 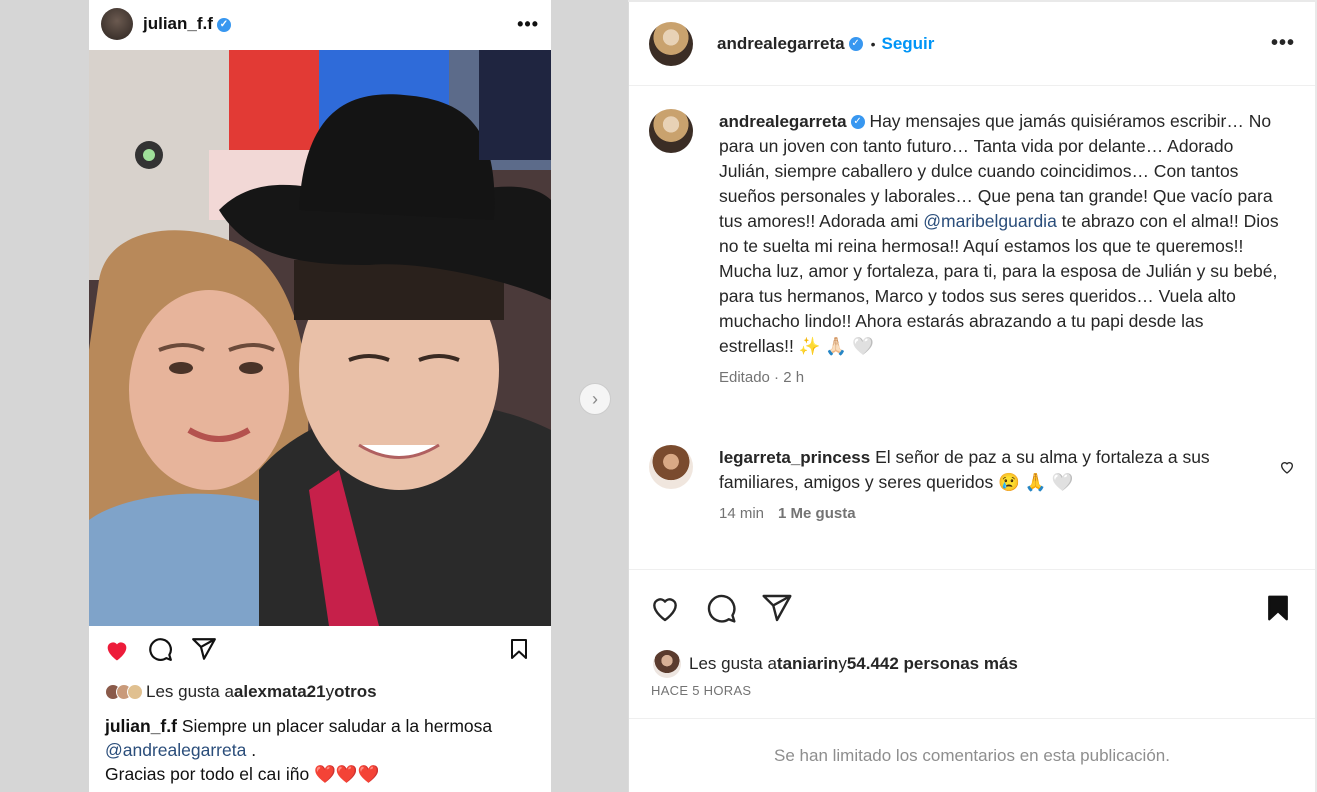 I want to click on bookmark-icon, so click(x=519, y=649).